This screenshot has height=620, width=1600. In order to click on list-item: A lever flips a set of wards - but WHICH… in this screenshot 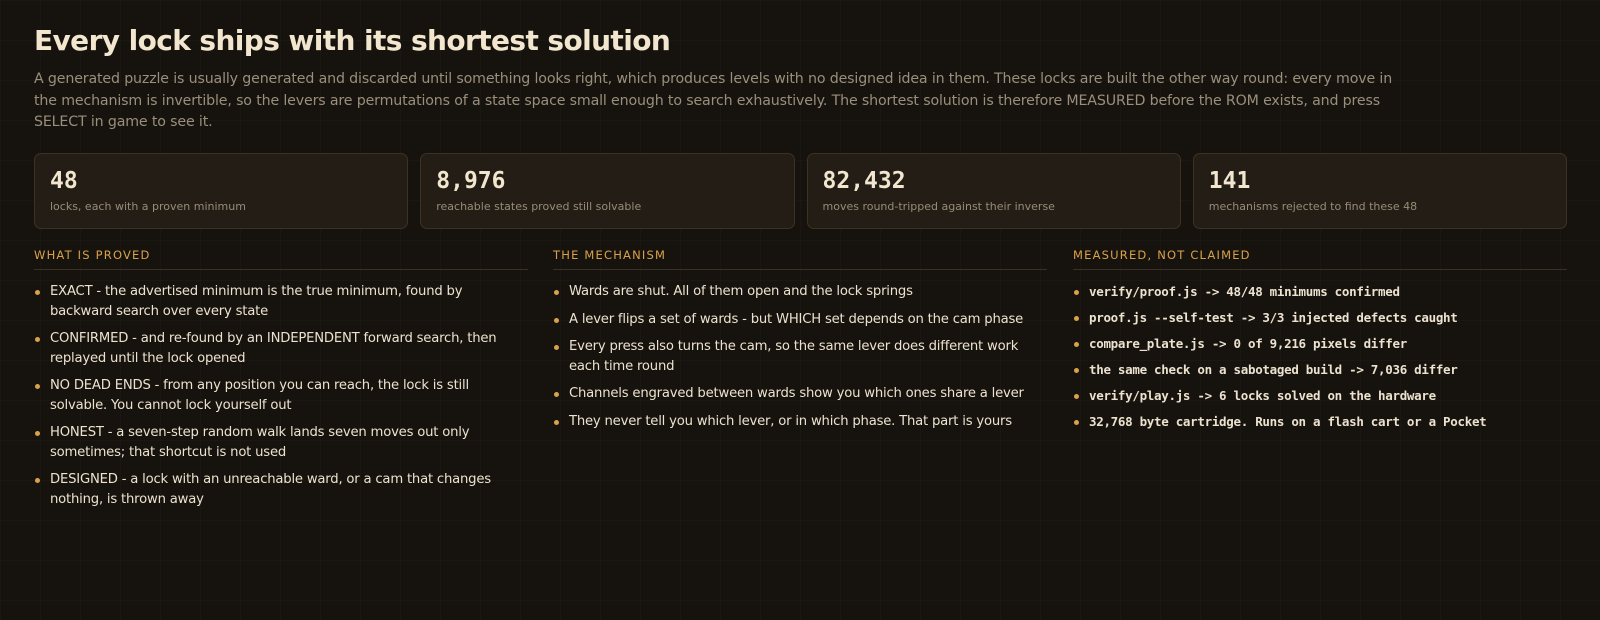, I will do `click(800, 320)`.